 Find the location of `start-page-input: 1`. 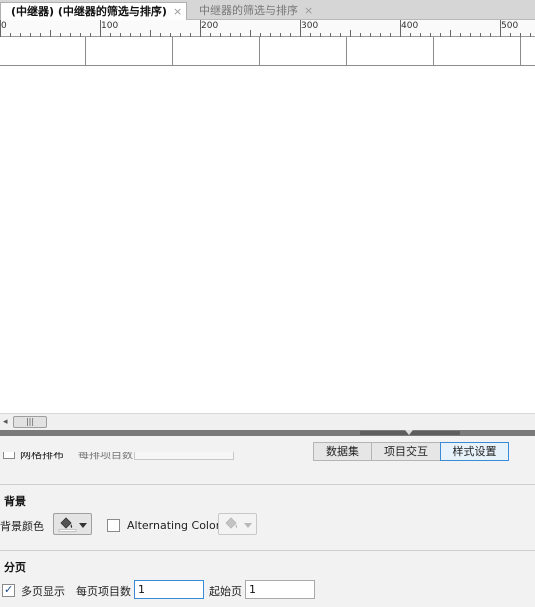

start-page-input: 1 is located at coordinates (280, 589).